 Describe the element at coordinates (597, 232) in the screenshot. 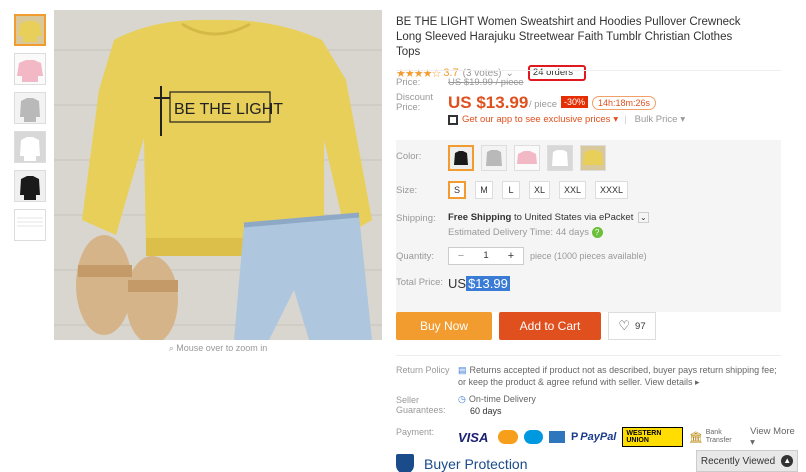

I see `help-icon: ?` at that location.